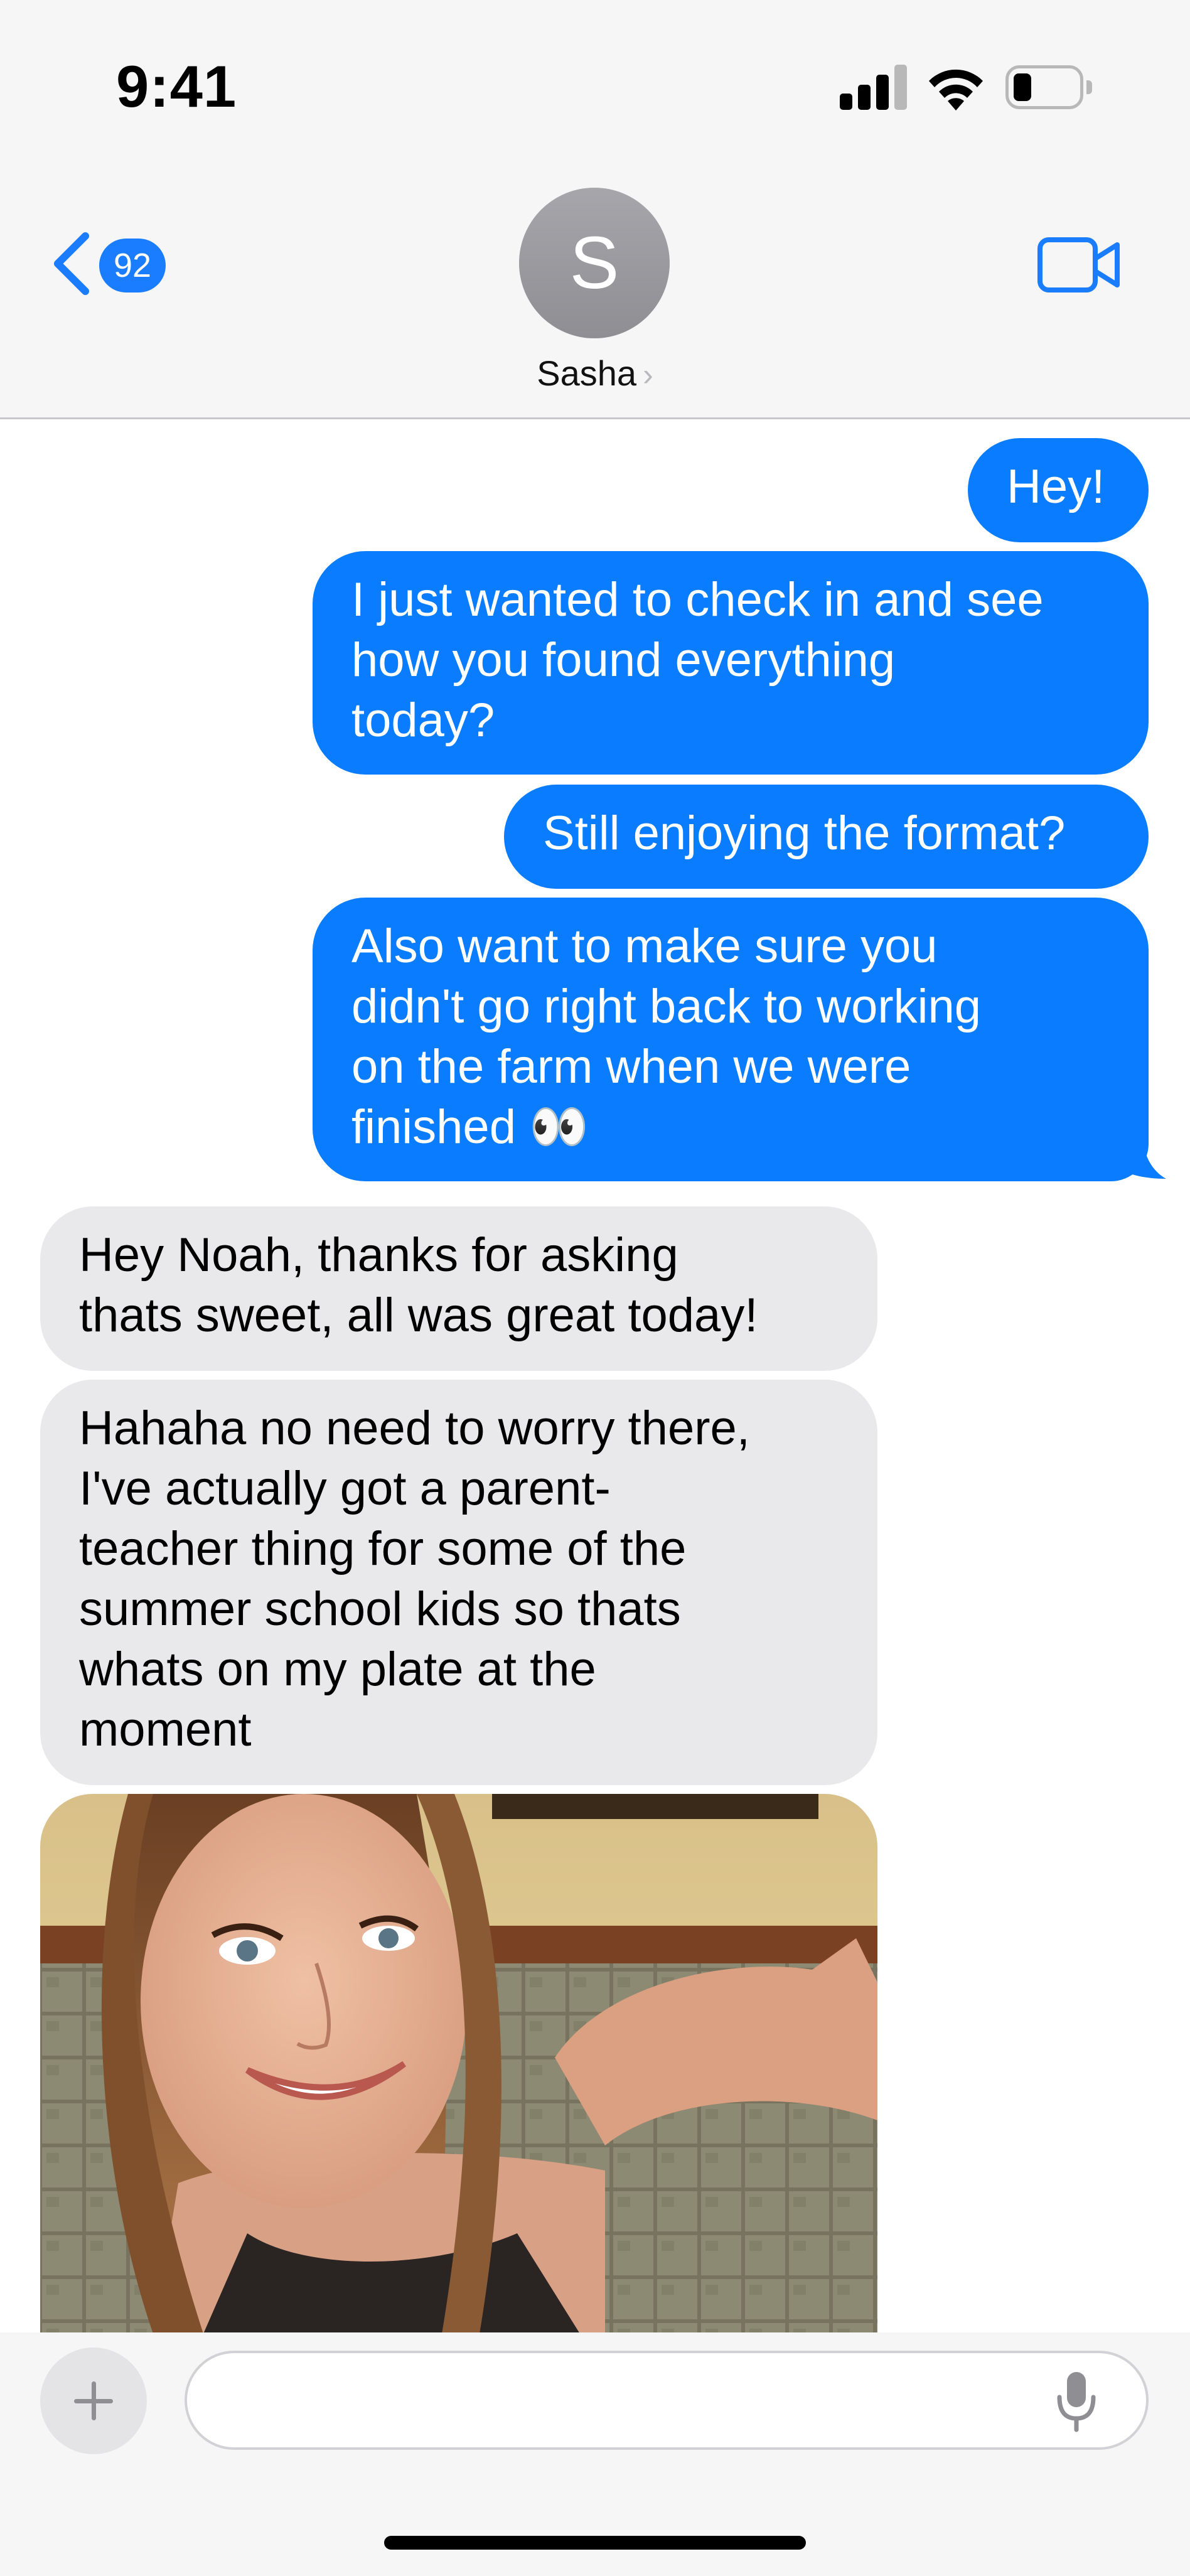 Image resolution: width=1190 pixels, height=2576 pixels. I want to click on video-camera-icon, so click(1079, 265).